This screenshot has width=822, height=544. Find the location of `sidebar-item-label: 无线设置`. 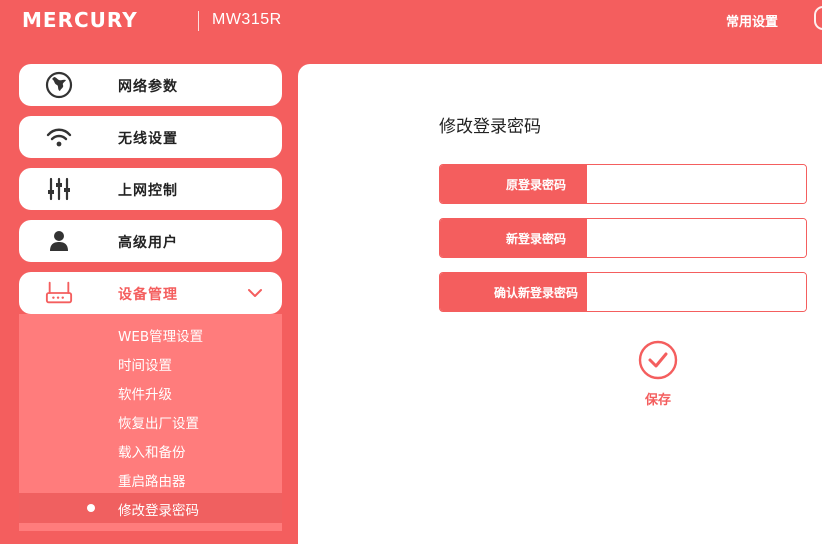

sidebar-item-label: 无线设置 is located at coordinates (148, 139).